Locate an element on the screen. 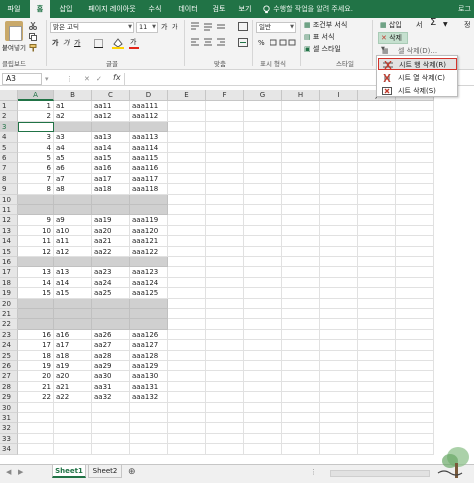 This screenshot has height=483, width=474. grid-cell: aaa111 is located at coordinates (149, 106).